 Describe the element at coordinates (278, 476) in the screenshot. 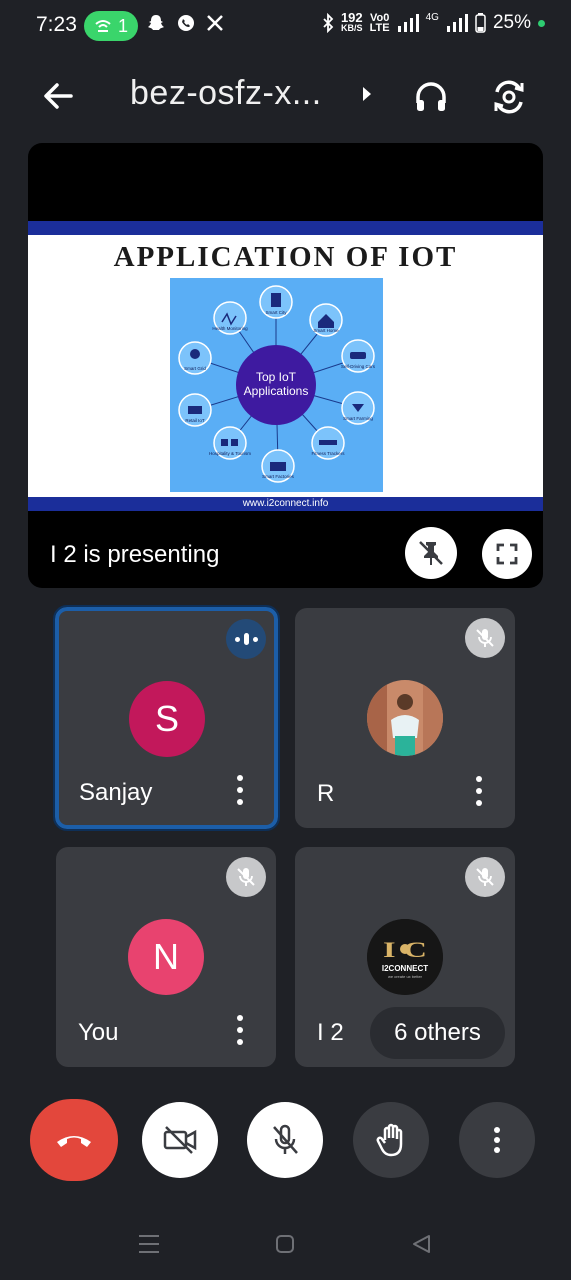

I see `diagram-item-factories: Smart Factories` at that location.